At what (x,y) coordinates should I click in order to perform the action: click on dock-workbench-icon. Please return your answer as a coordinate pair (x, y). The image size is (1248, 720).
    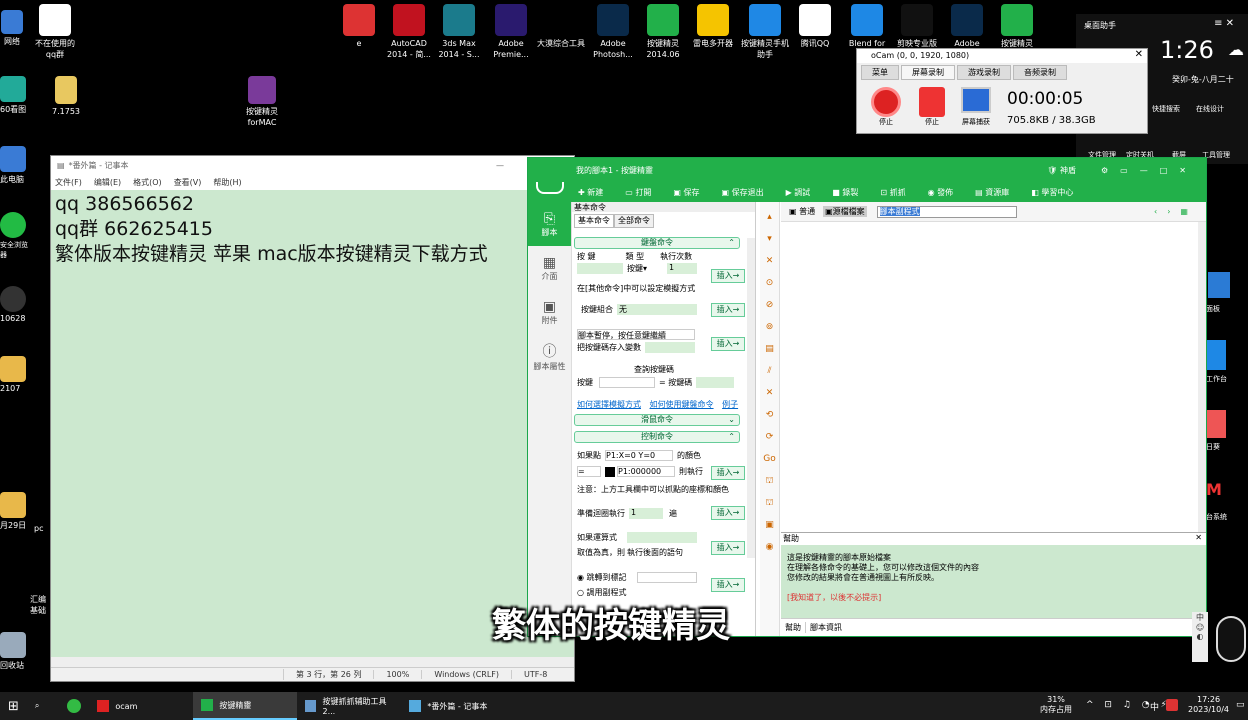
    Looking at the image, I should click on (1216, 355).